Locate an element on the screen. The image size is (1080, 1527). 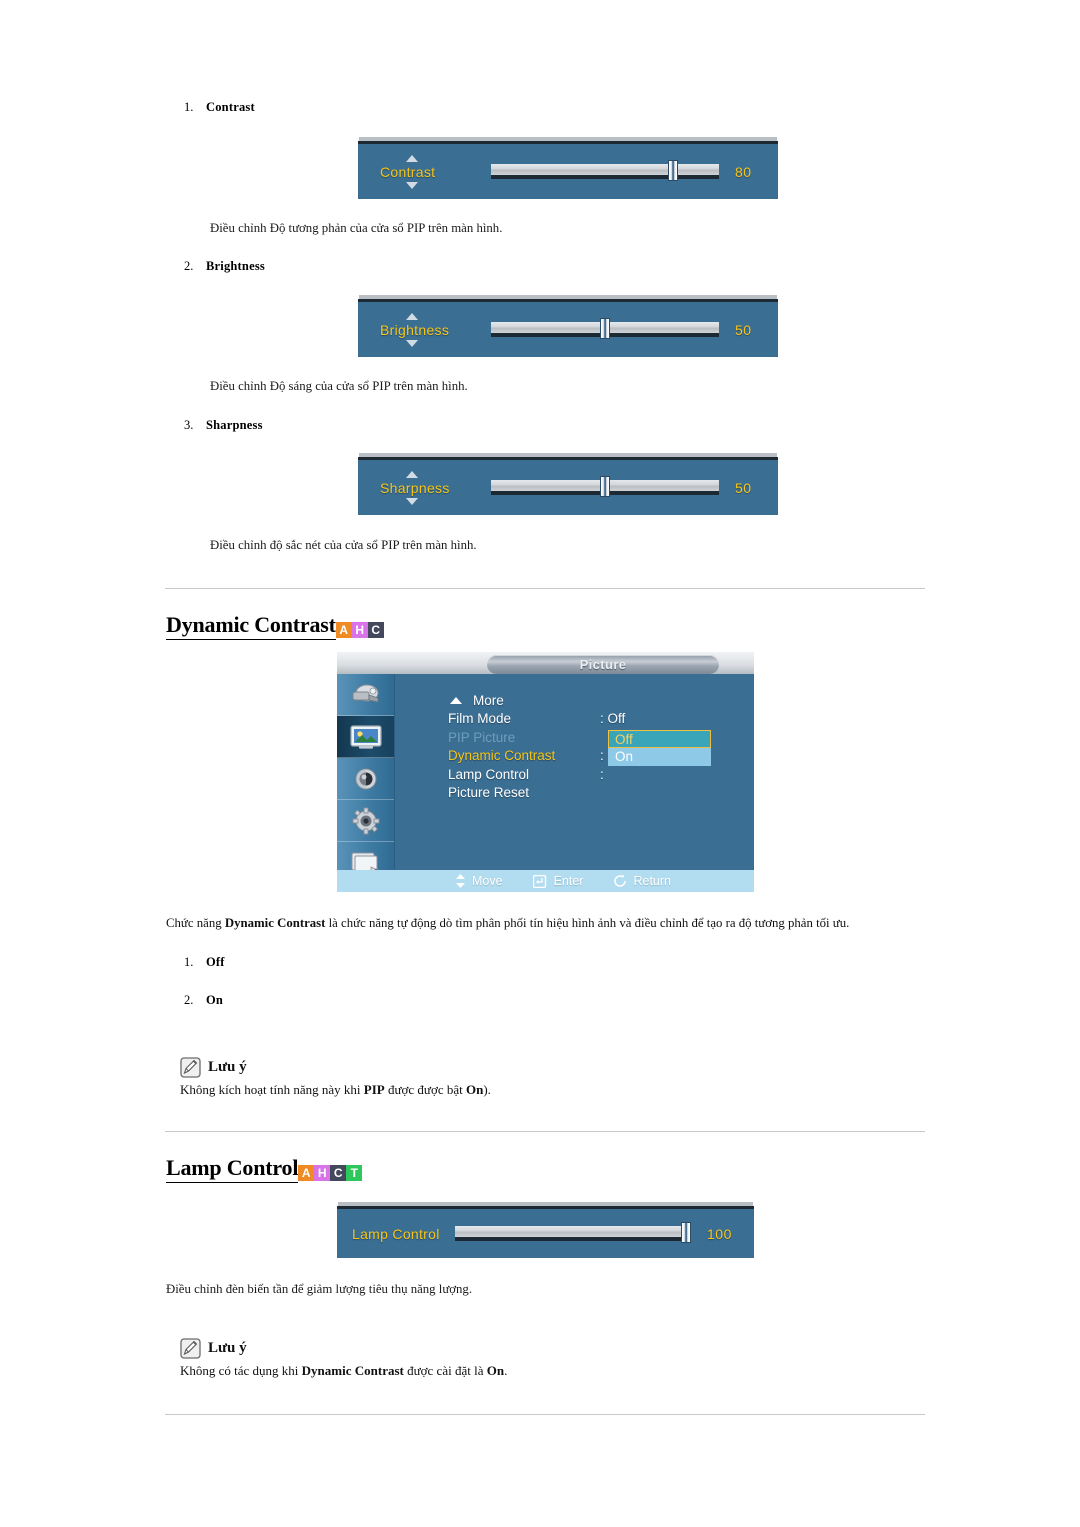
osd-row-label: Film Mode is located at coordinates (480, 719).